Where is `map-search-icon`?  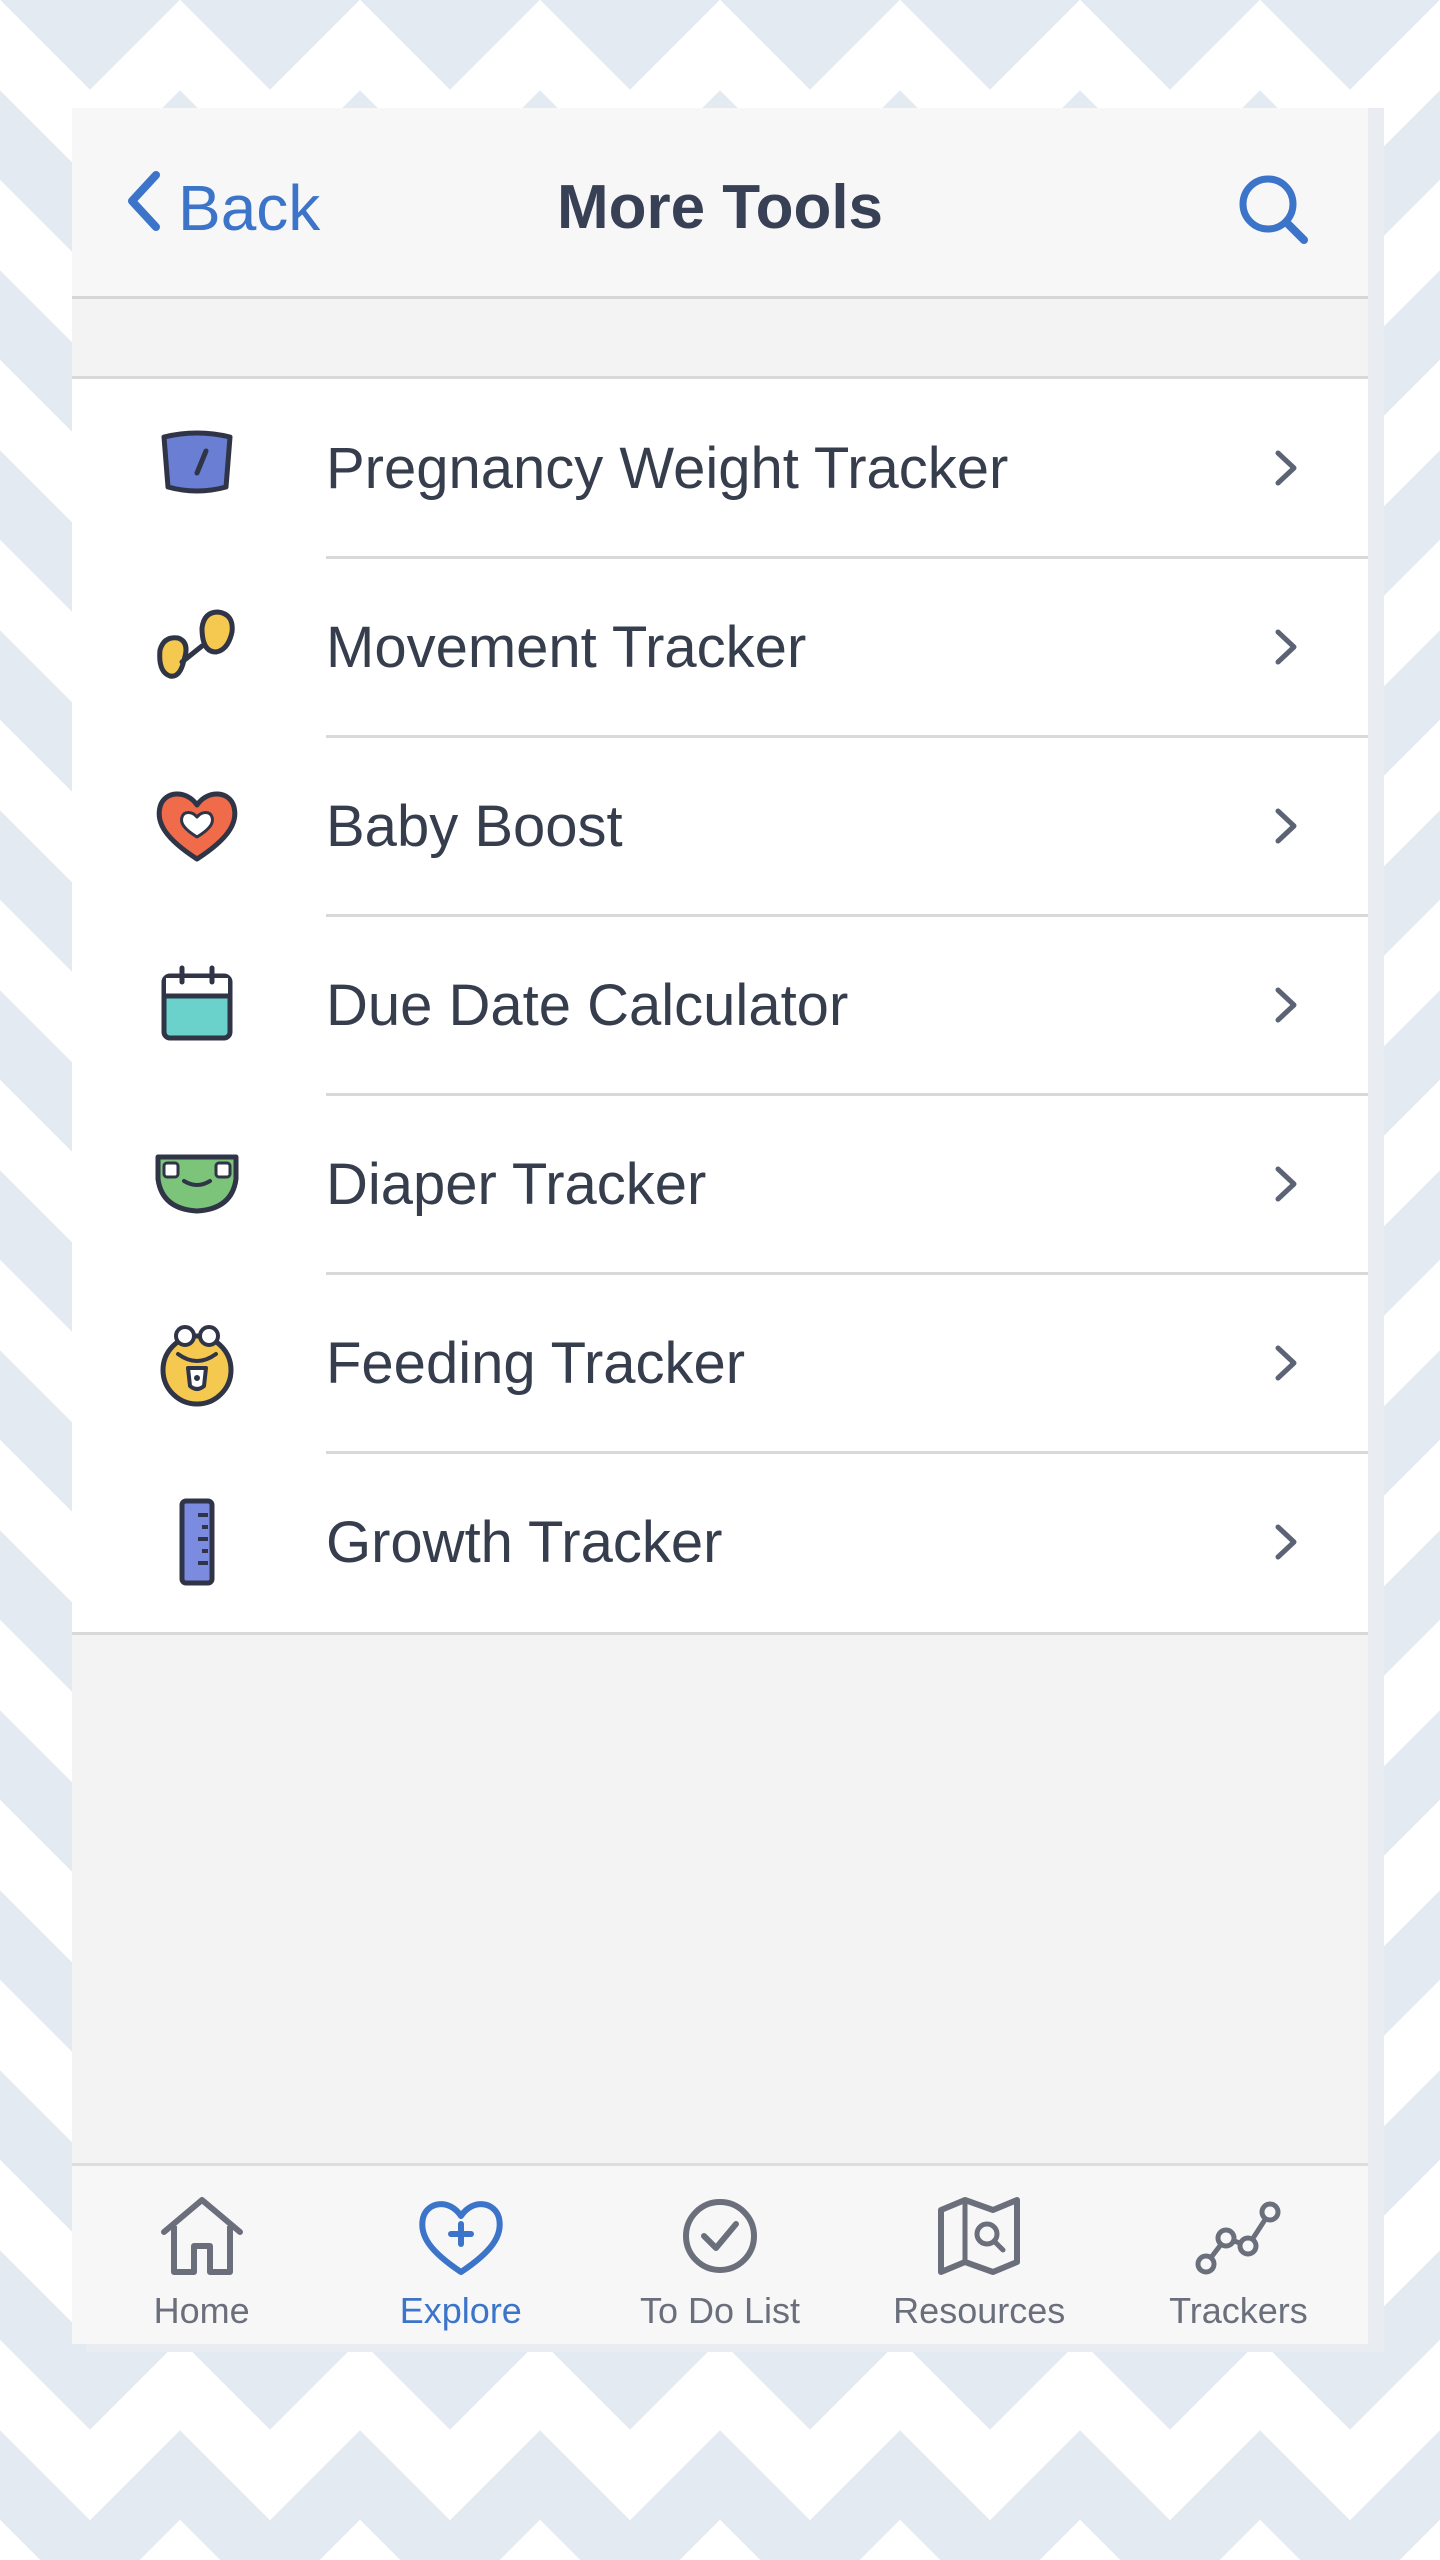
map-search-icon is located at coordinates (979, 2236).